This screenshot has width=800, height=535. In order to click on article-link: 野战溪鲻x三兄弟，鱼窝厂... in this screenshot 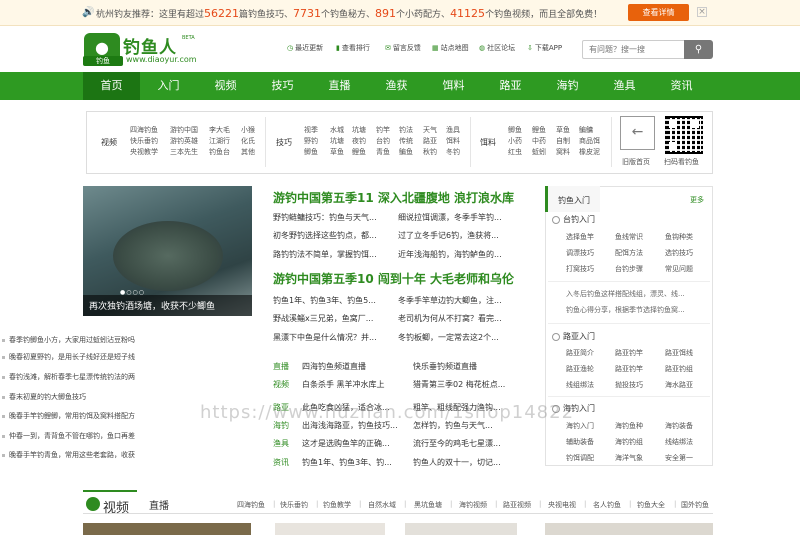, I will do `click(323, 318)`.